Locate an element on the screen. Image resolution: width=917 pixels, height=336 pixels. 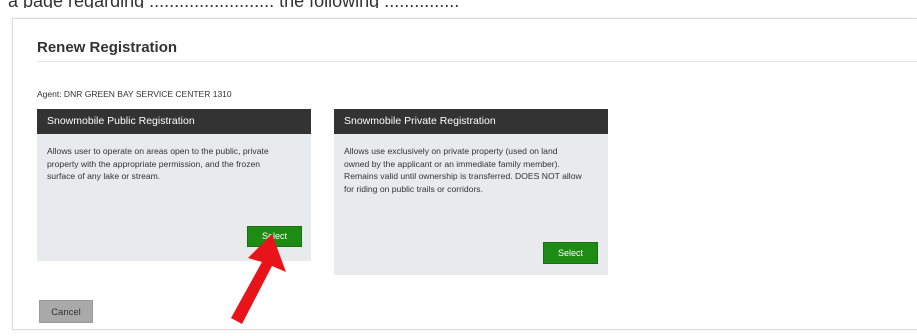
page-title: Renew Registration is located at coordinates (107, 47).